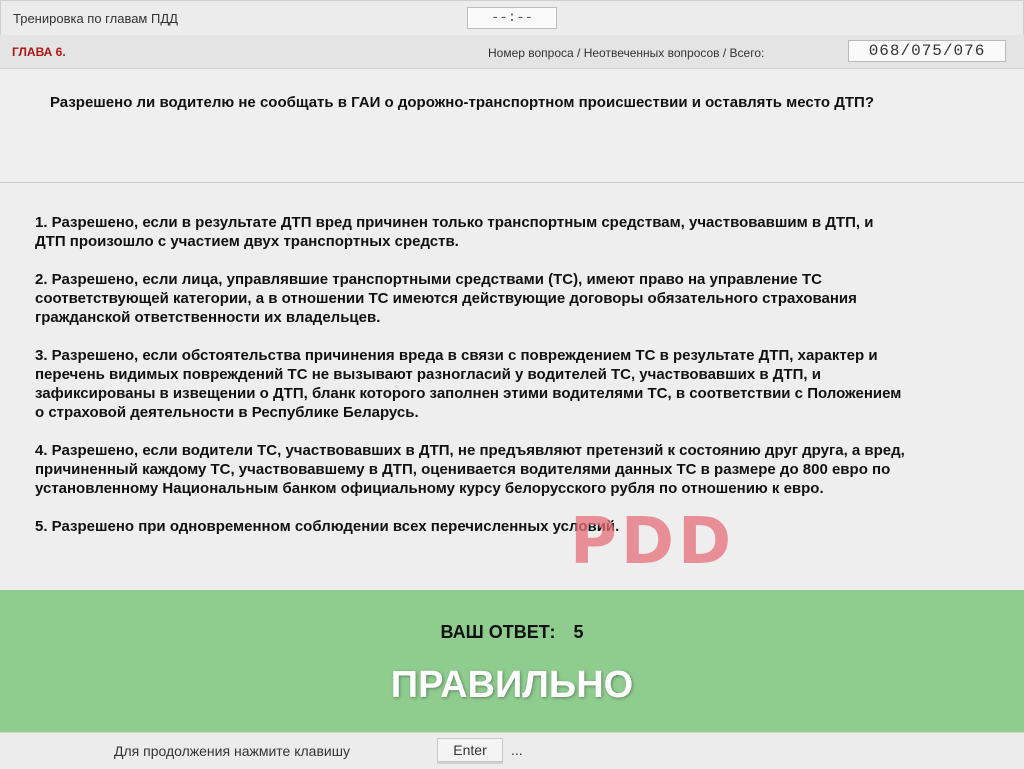  I want to click on timer-display: --:--, so click(512, 18).